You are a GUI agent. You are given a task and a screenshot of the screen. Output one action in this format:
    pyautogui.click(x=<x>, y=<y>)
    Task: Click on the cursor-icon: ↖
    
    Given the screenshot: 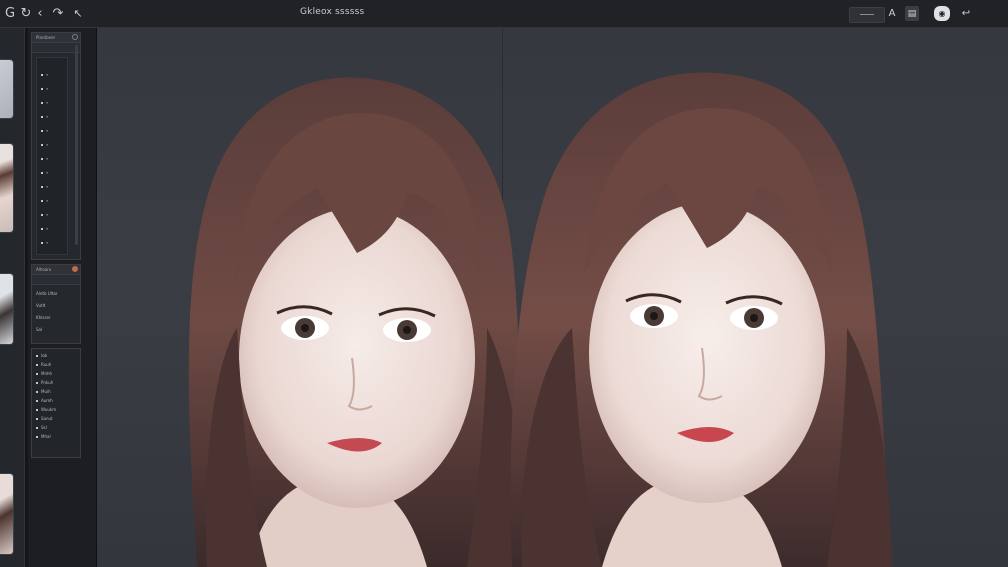 What is the action you would take?
    pyautogui.click(x=78, y=13)
    